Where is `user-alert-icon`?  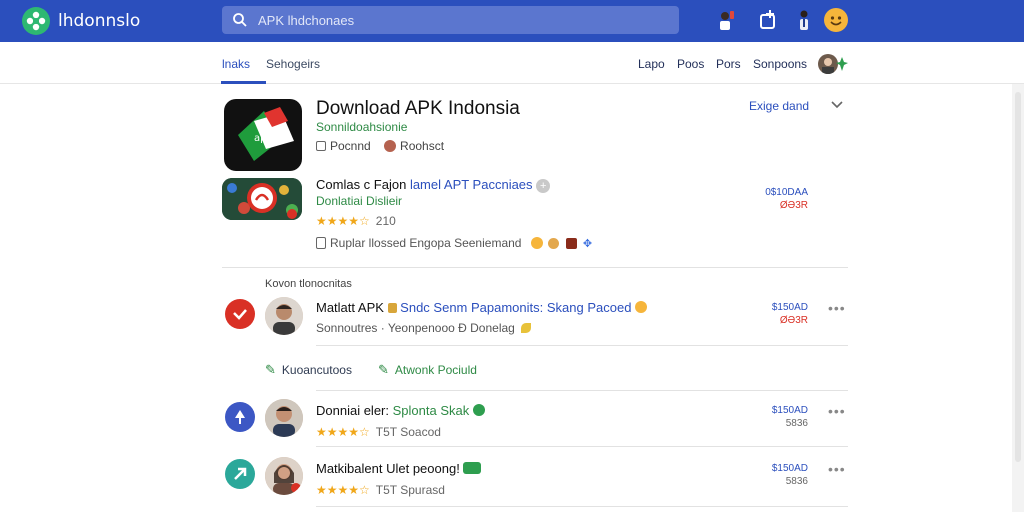
user-alert-icon is located at coordinates (726, 20).